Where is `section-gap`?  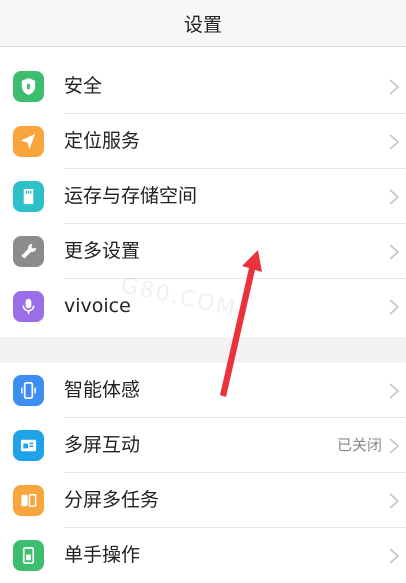 section-gap is located at coordinates (203, 350).